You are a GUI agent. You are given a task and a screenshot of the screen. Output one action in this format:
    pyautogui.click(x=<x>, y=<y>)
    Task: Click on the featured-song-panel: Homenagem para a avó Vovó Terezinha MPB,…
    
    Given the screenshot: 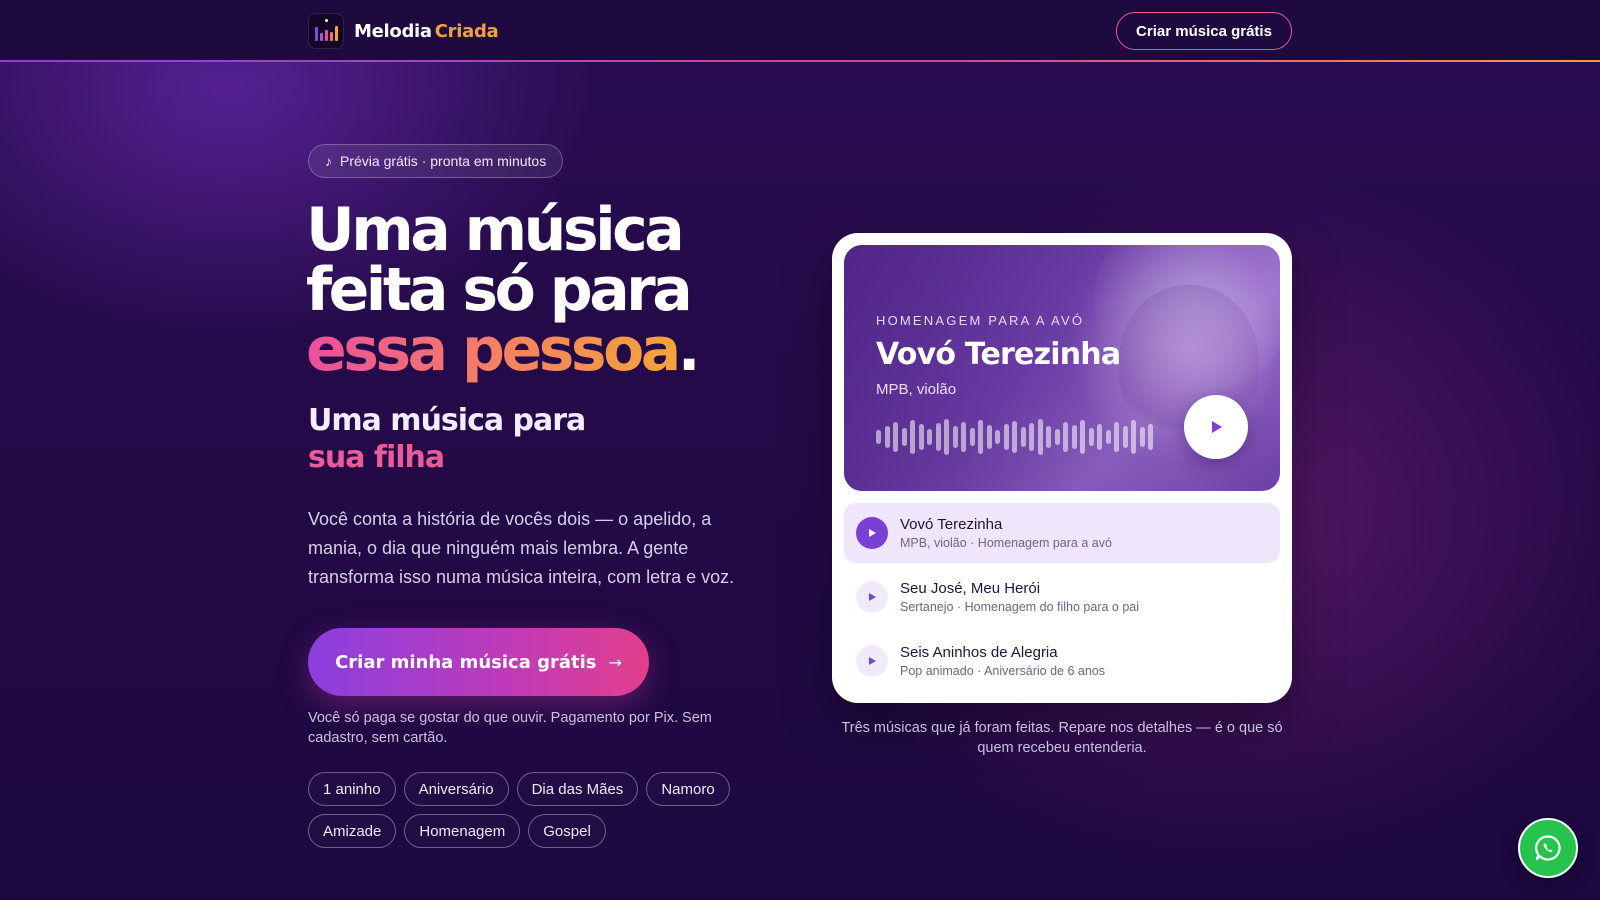 What is the action you would take?
    pyautogui.click(x=1062, y=368)
    